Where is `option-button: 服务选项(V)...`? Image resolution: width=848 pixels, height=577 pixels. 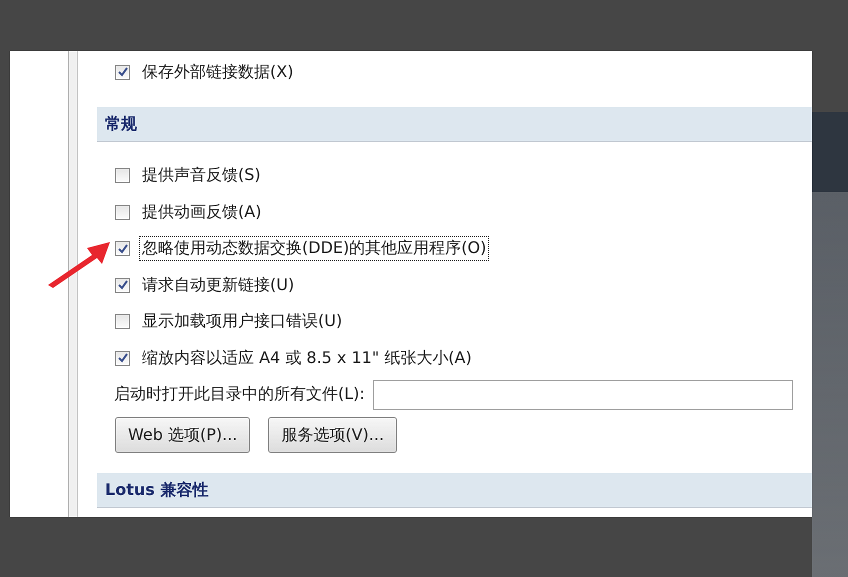 option-button: 服务选项(V)... is located at coordinates (333, 435).